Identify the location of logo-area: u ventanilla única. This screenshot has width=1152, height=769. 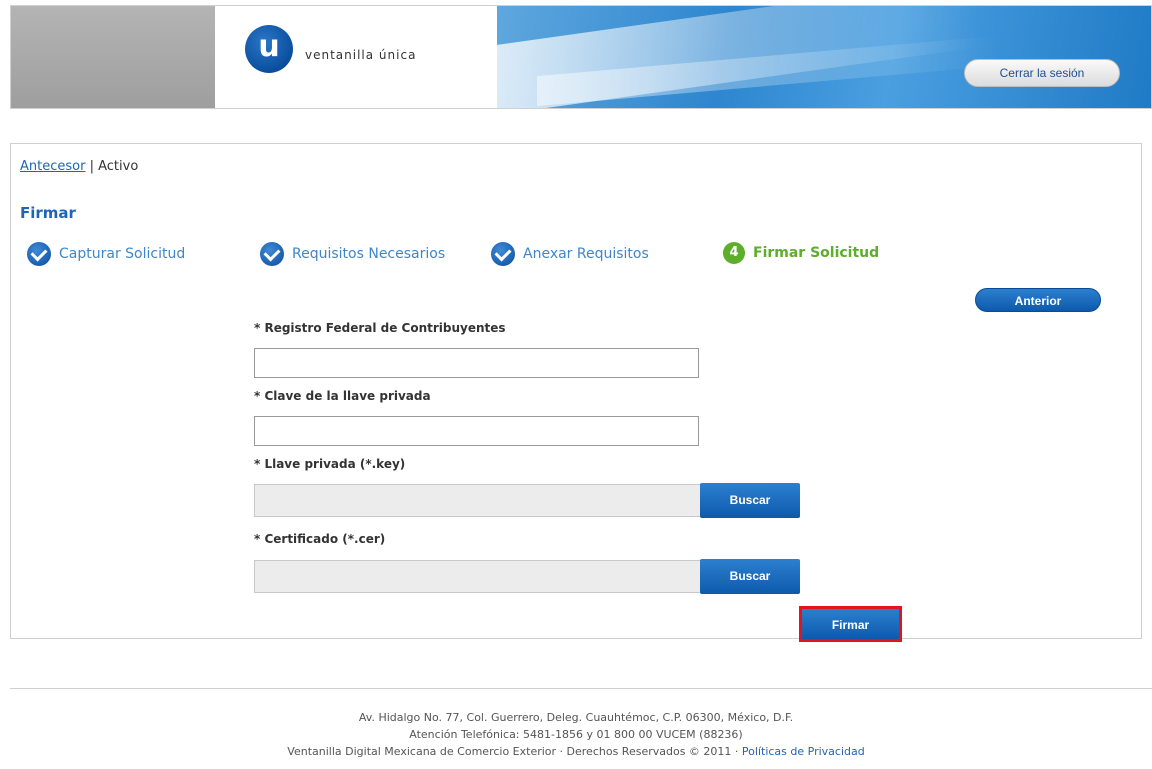
(356, 57).